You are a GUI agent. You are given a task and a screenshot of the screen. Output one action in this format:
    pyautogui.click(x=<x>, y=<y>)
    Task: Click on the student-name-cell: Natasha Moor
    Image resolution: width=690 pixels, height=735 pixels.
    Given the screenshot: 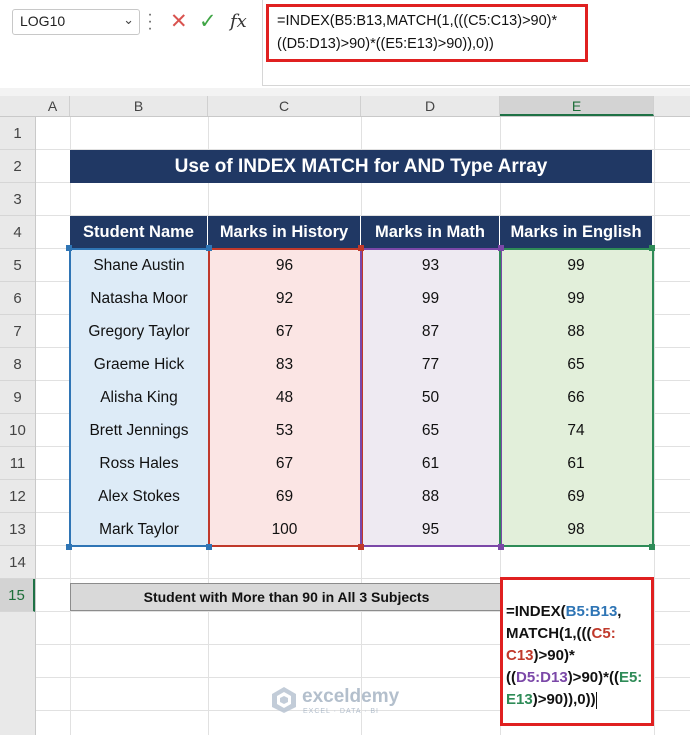 What is the action you would take?
    pyautogui.click(x=139, y=298)
    